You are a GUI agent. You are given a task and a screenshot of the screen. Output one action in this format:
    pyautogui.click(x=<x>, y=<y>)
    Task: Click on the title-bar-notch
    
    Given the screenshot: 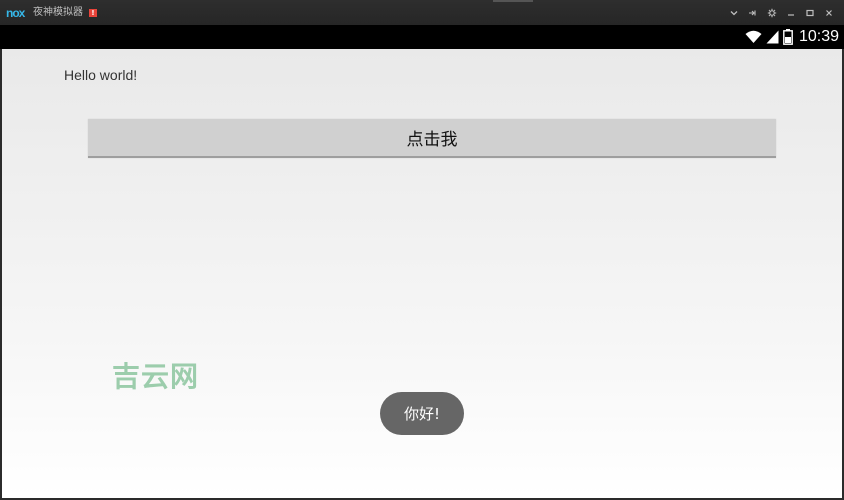 What is the action you would take?
    pyautogui.click(x=513, y=1)
    